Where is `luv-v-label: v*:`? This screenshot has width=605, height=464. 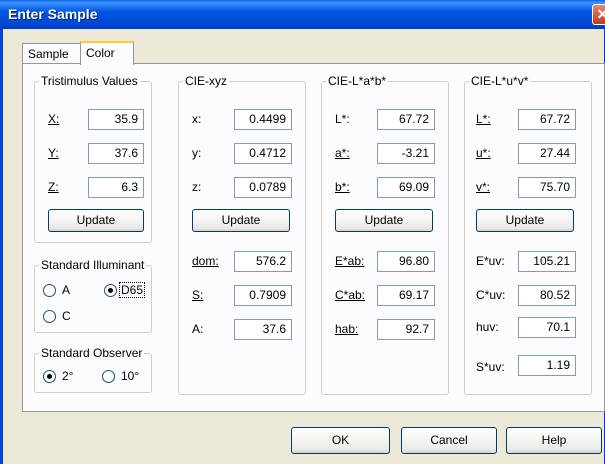
luv-v-label: v*: is located at coordinates (483, 187).